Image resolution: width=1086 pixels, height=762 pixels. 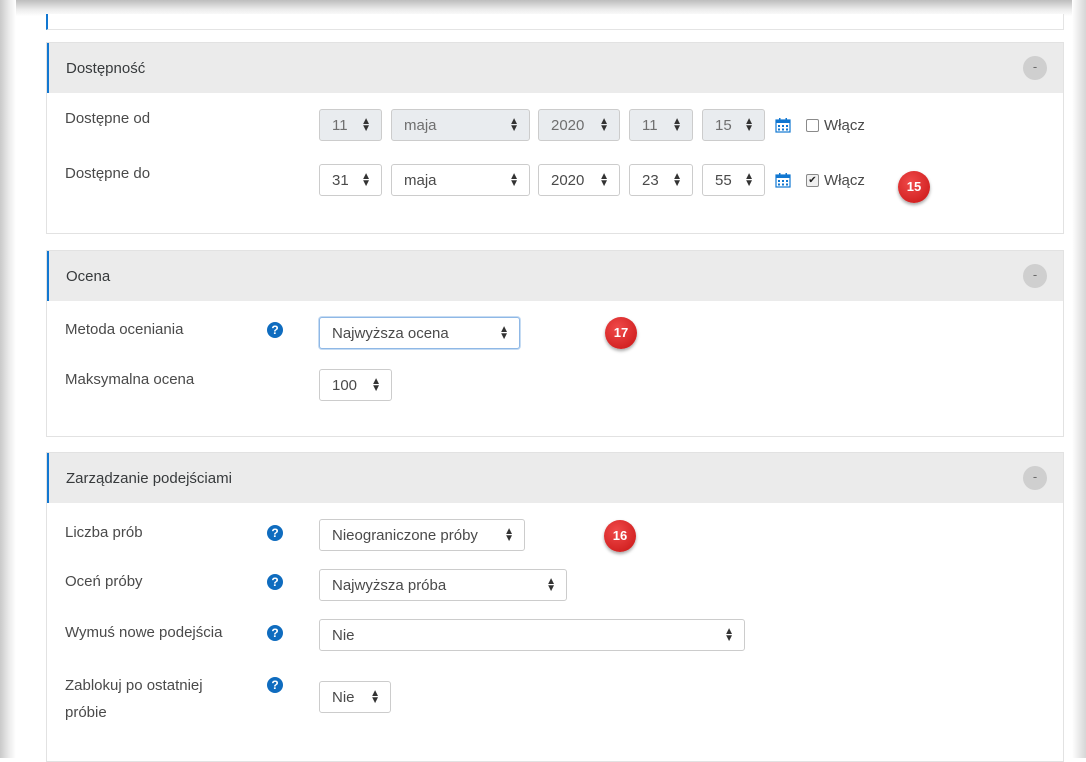 What do you see at coordinates (723, 180) in the screenshot?
I see `select-value: 55` at bounding box center [723, 180].